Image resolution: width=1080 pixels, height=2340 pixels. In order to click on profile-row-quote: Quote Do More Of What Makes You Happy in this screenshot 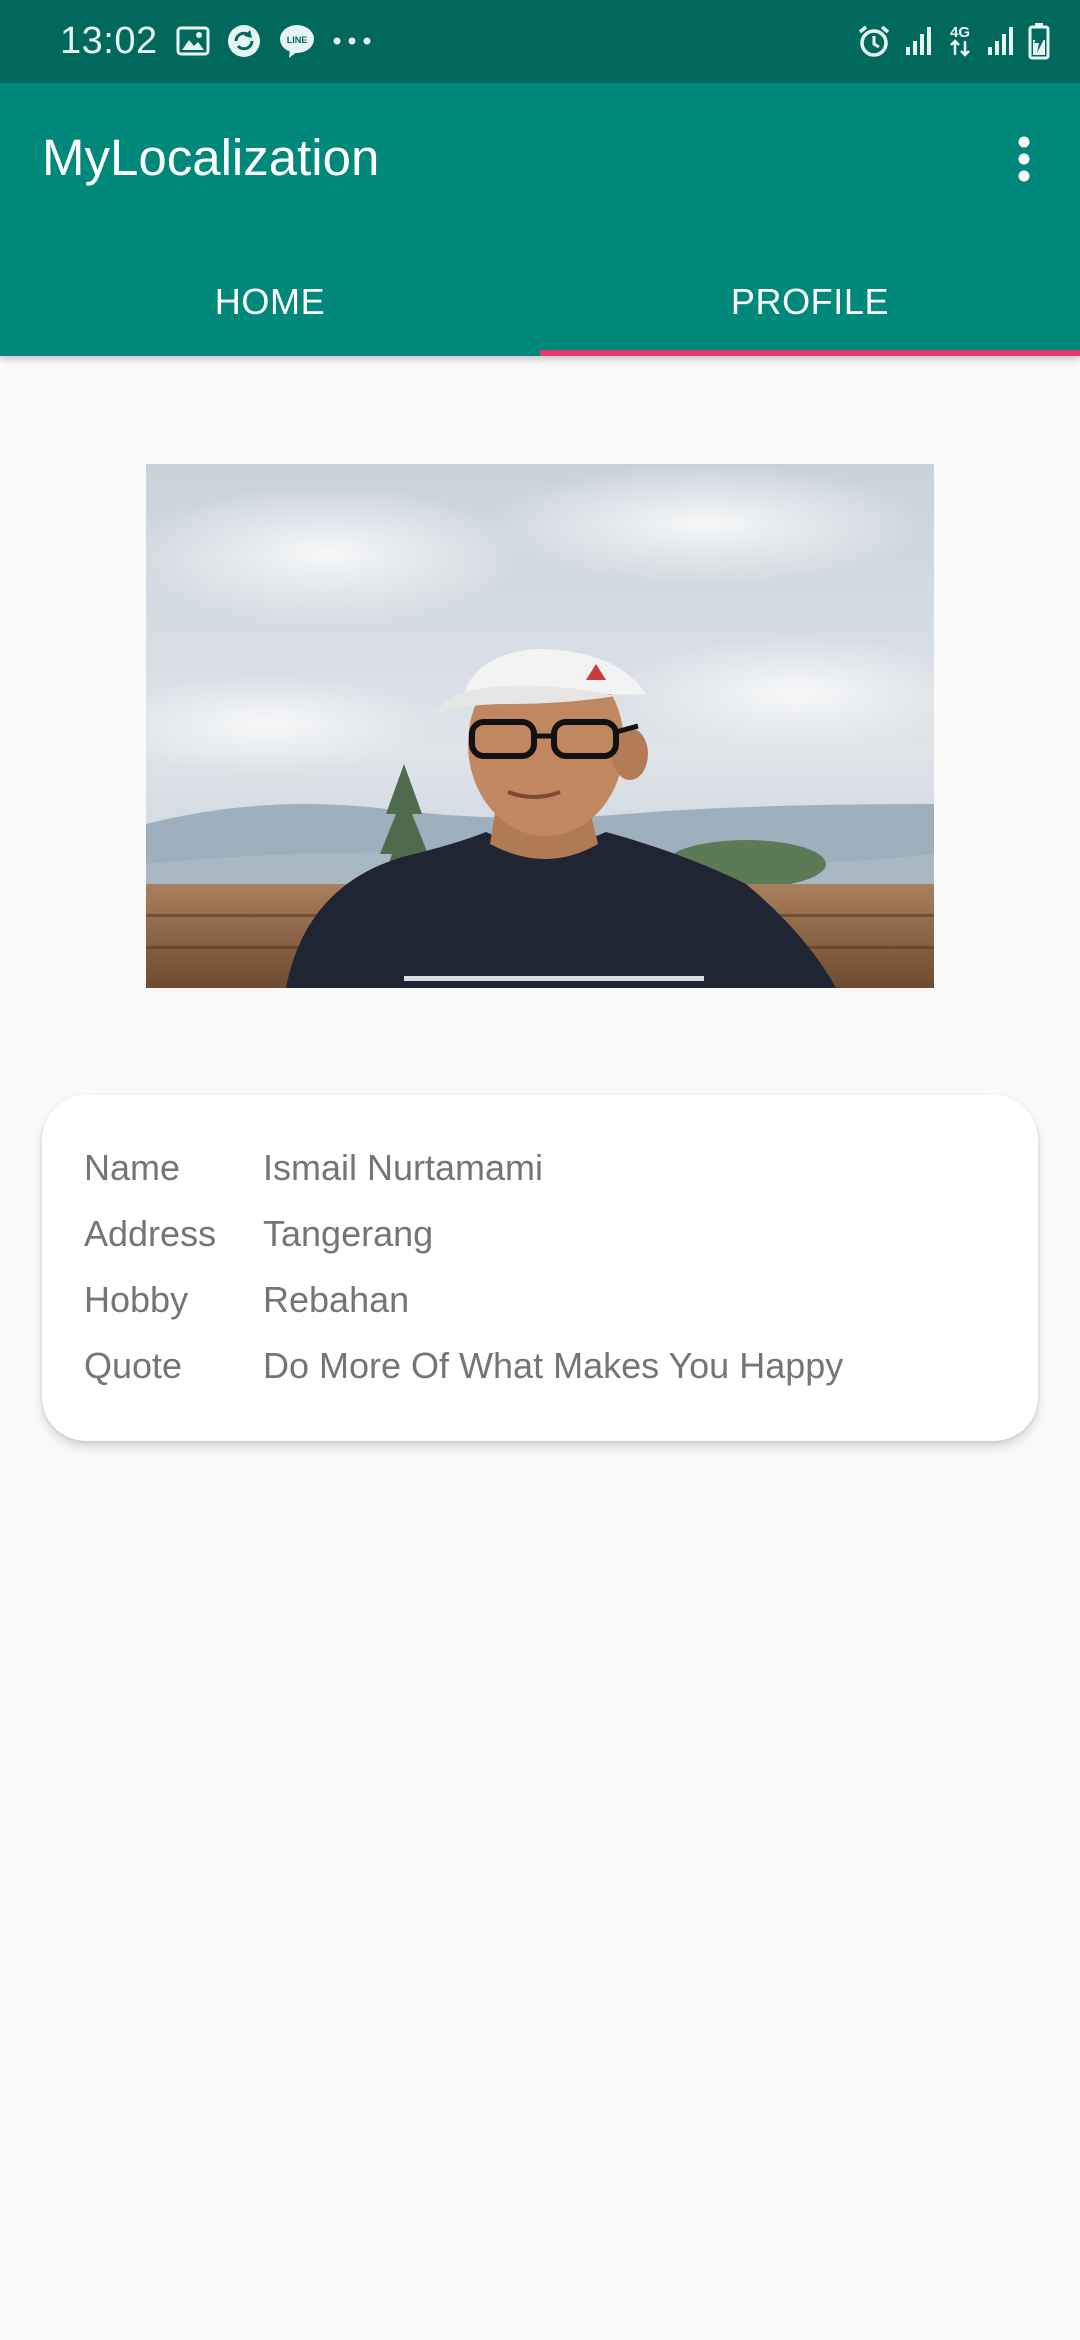, I will do `click(463, 1366)`.